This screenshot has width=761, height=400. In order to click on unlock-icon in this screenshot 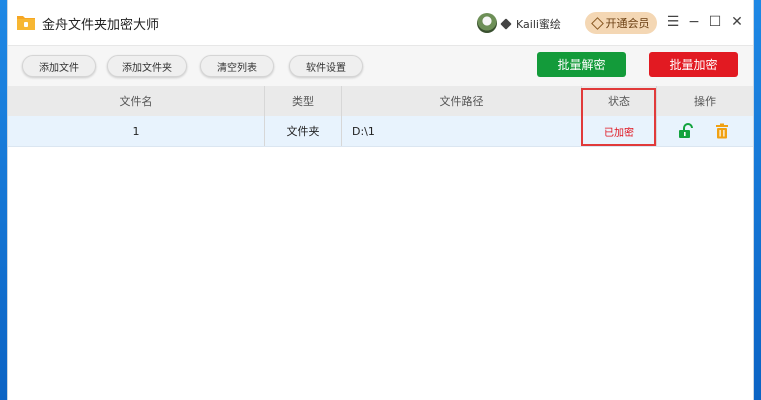, I will do `click(685, 131)`.